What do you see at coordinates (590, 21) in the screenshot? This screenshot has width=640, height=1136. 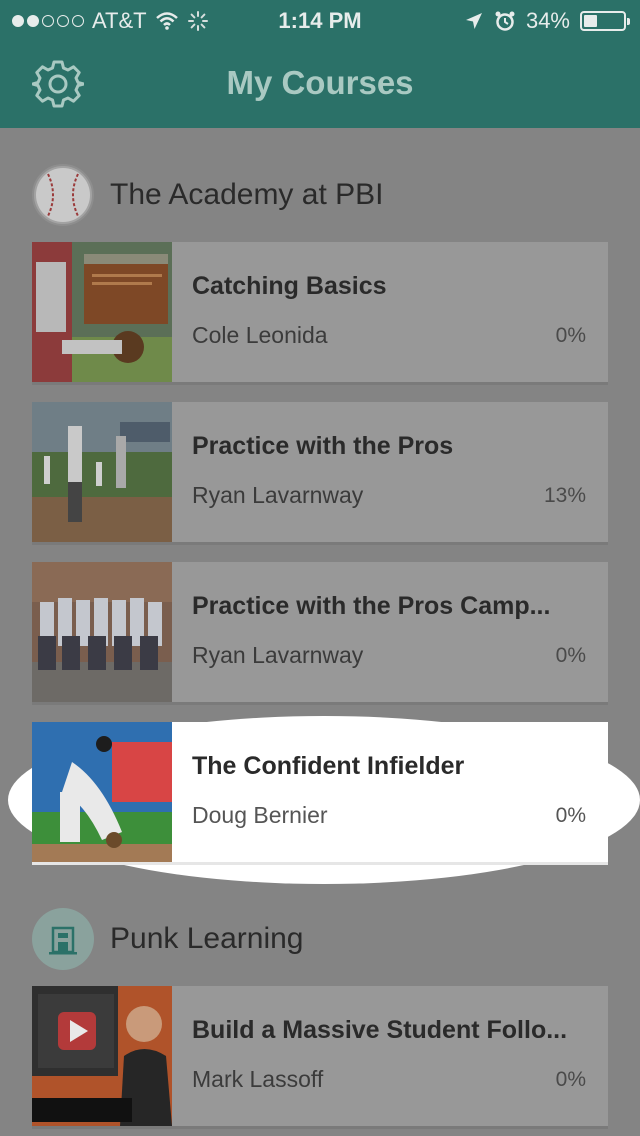 I see `battery-fill` at bounding box center [590, 21].